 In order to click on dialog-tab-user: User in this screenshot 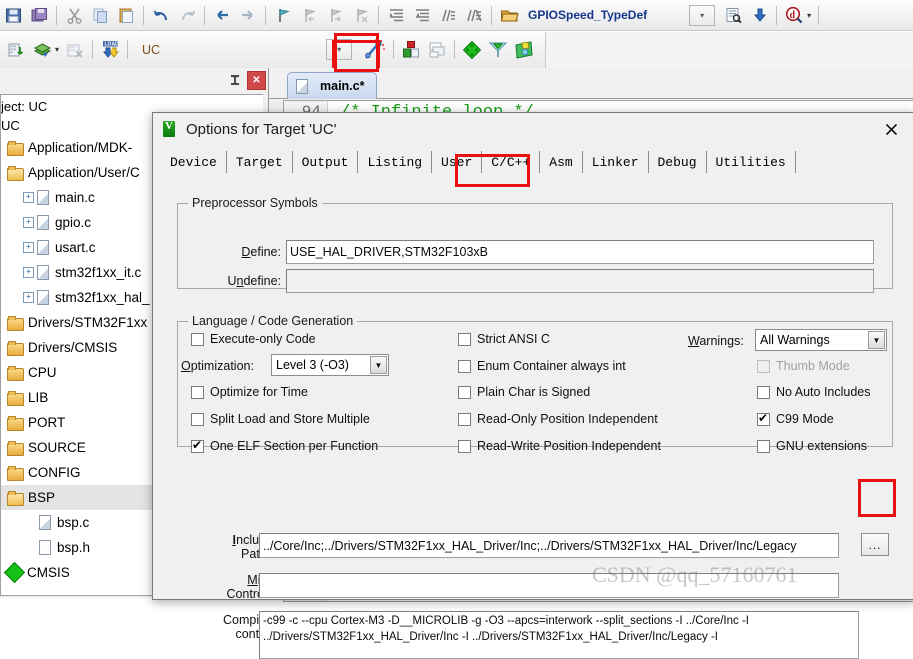, I will do `click(457, 163)`.